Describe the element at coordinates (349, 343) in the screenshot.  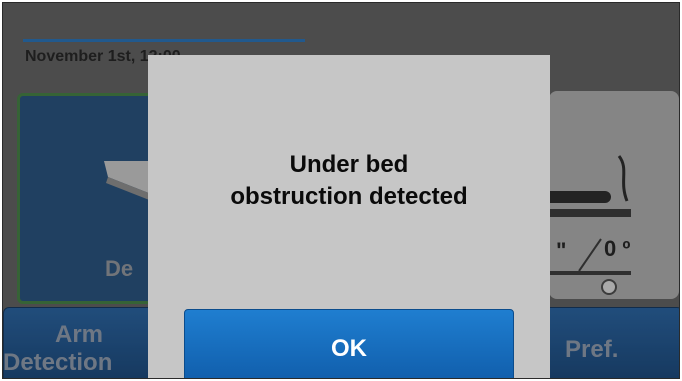
I see `ok-button: OK` at that location.